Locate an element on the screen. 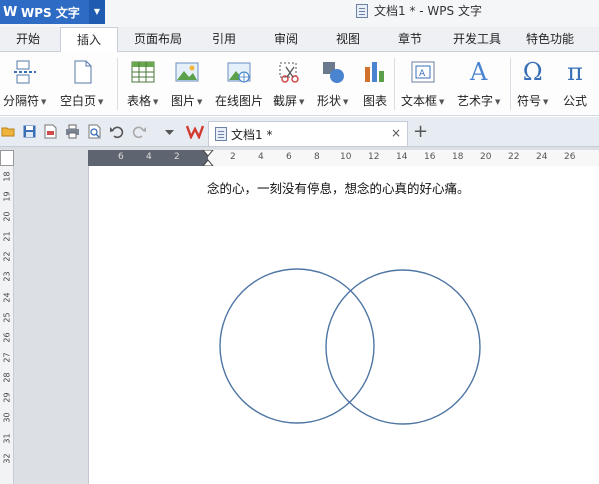 The height and width of the screenshot is (484, 599). formula-button: π 公式 is located at coordinates (575, 85).